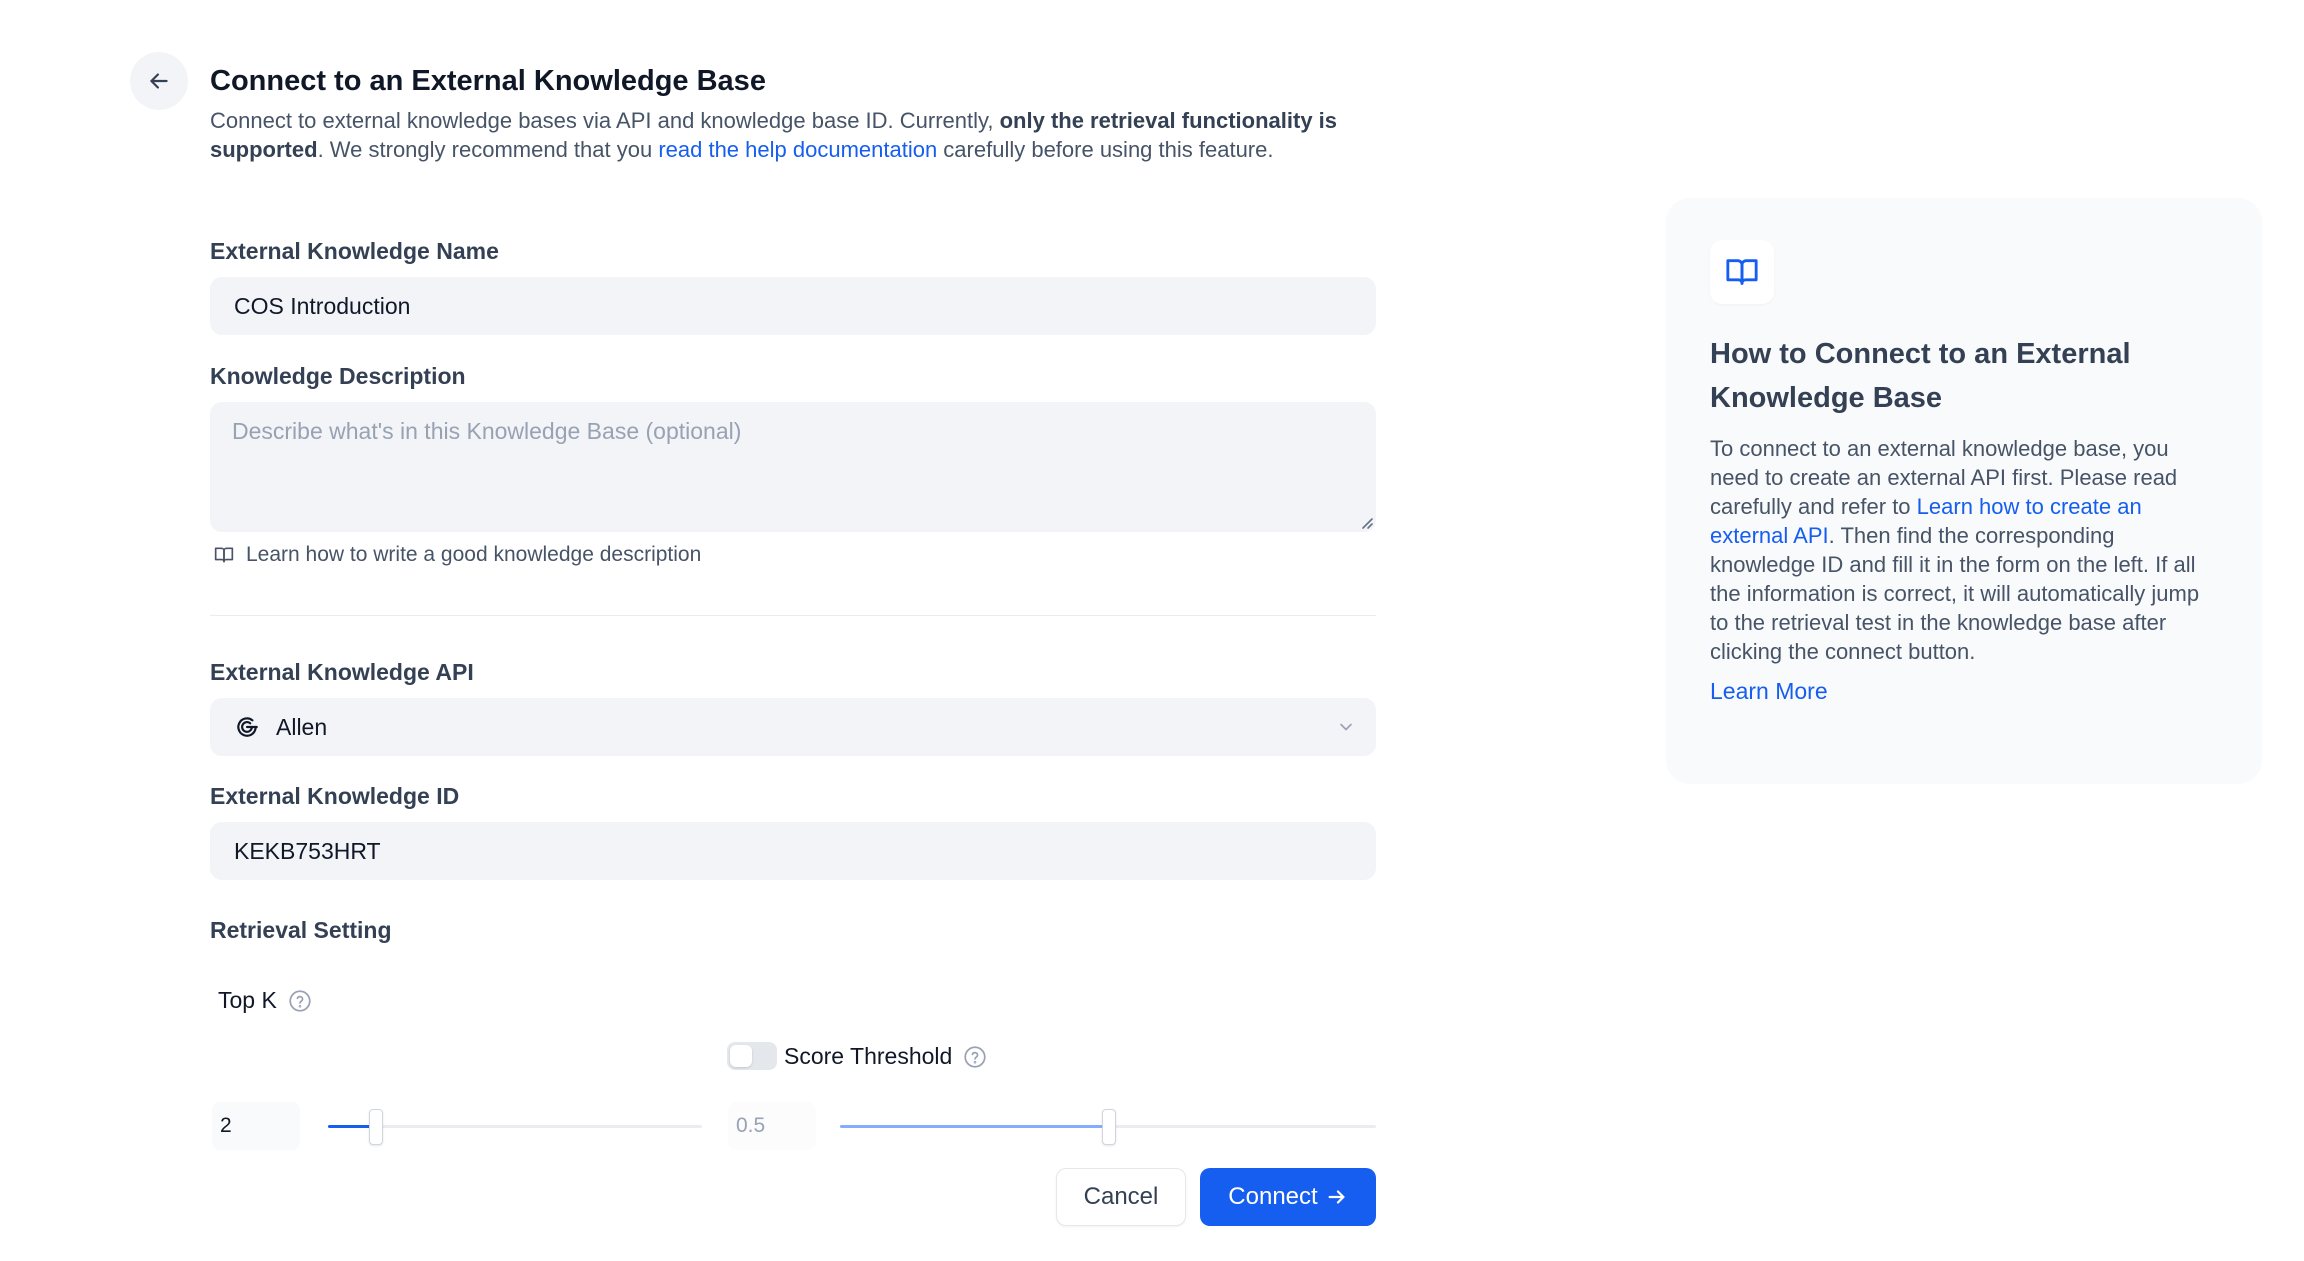  I want to click on score-threshold-slider-thumb, so click(1109, 1127).